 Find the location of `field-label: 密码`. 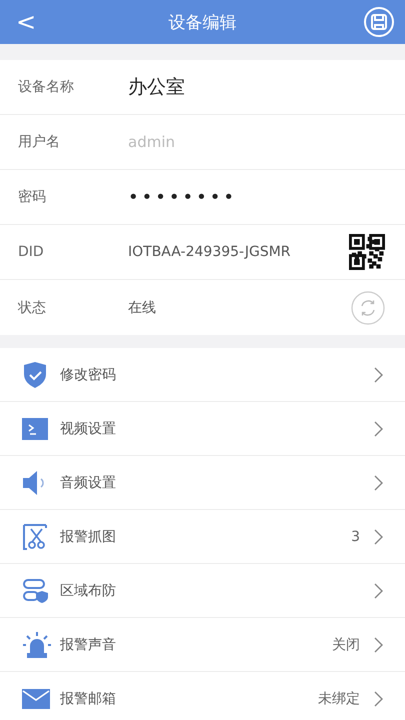

field-label: 密码 is located at coordinates (32, 197).